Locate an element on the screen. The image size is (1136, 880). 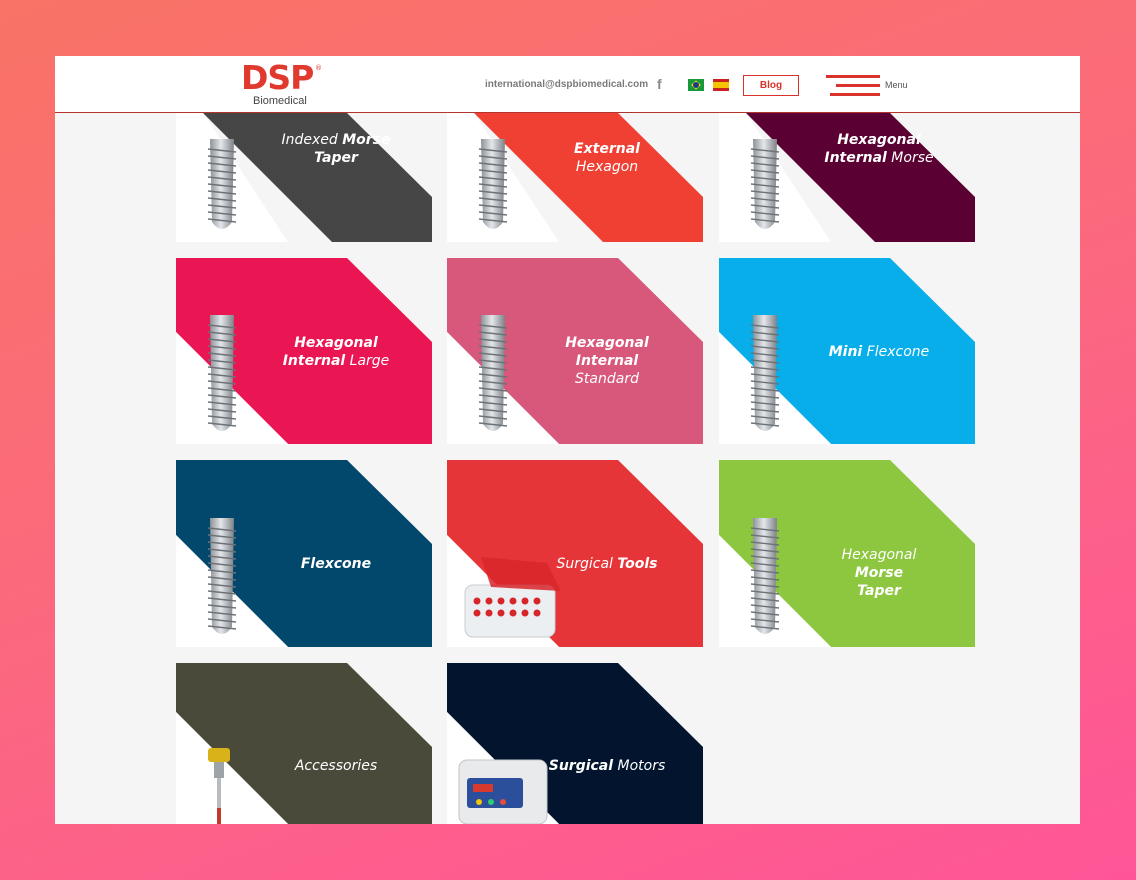
title-strong: External is located at coordinates (607, 149).